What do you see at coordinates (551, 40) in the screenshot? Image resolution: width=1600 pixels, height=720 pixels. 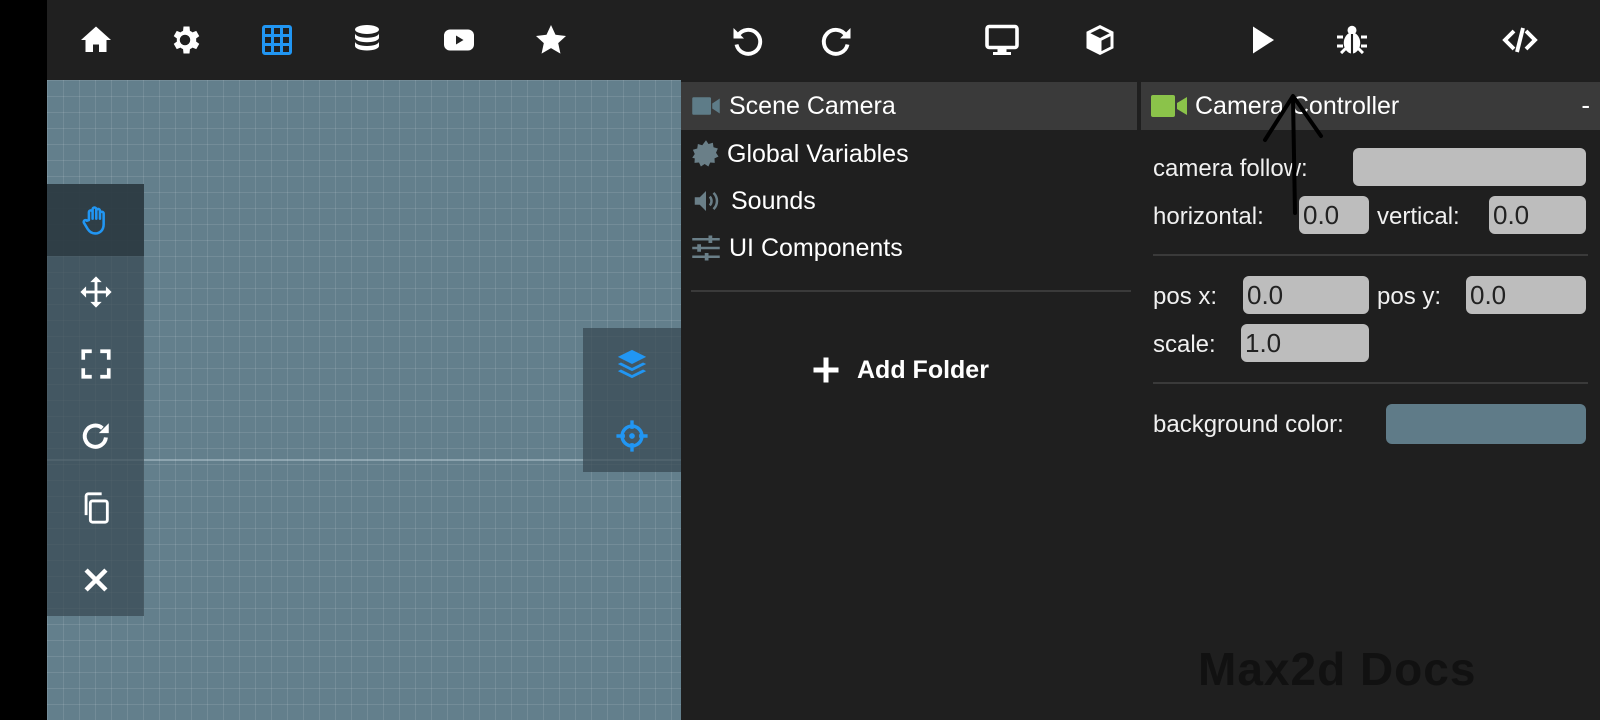 I see `star-icon` at bounding box center [551, 40].